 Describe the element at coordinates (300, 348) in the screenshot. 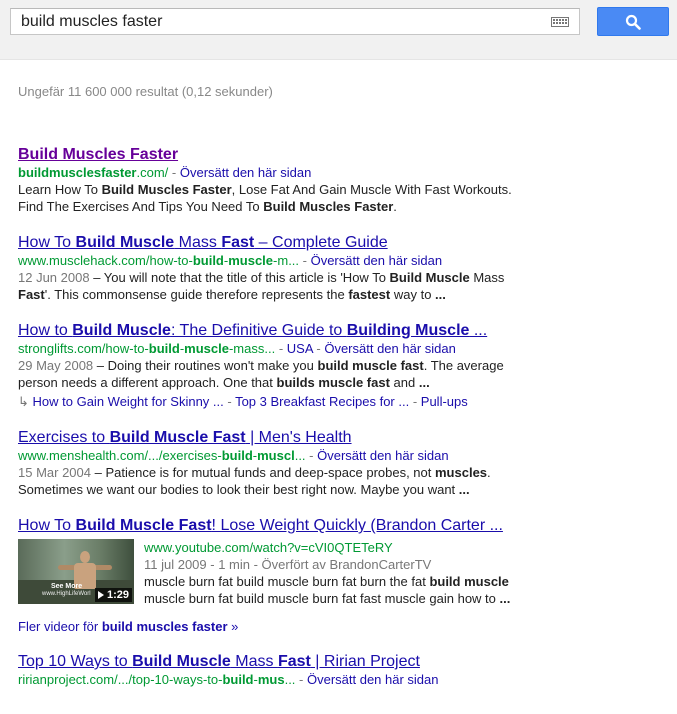

I see `region-link: USA` at that location.